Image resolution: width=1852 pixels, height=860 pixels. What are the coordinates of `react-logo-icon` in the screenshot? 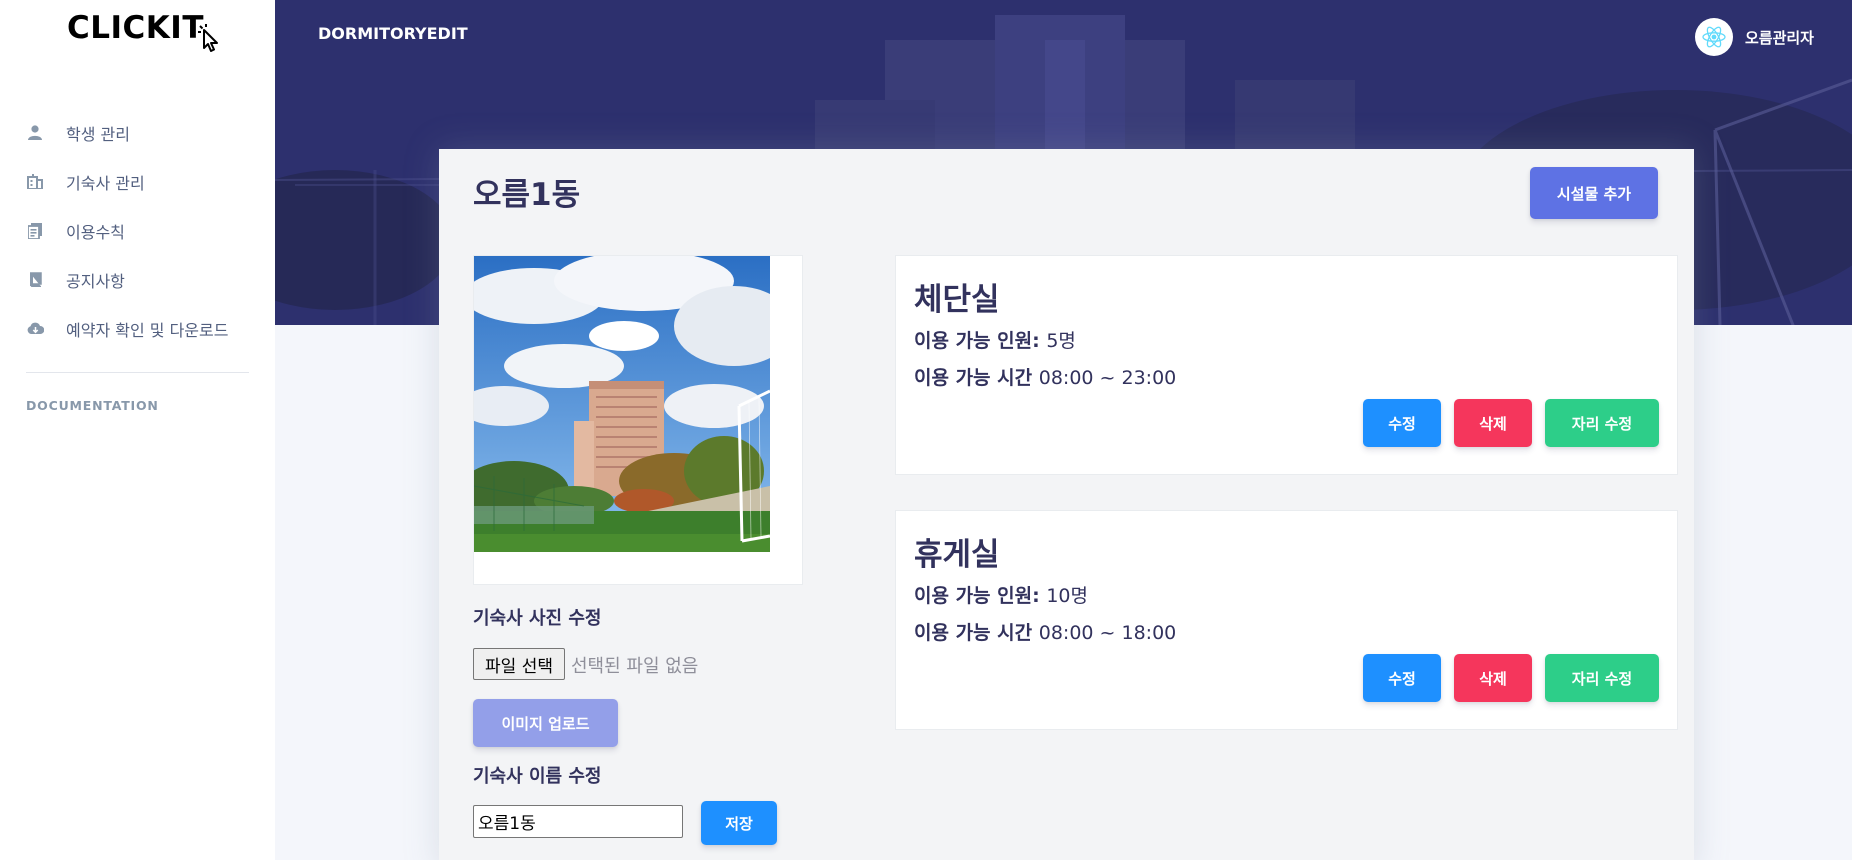 It's located at (1714, 37).